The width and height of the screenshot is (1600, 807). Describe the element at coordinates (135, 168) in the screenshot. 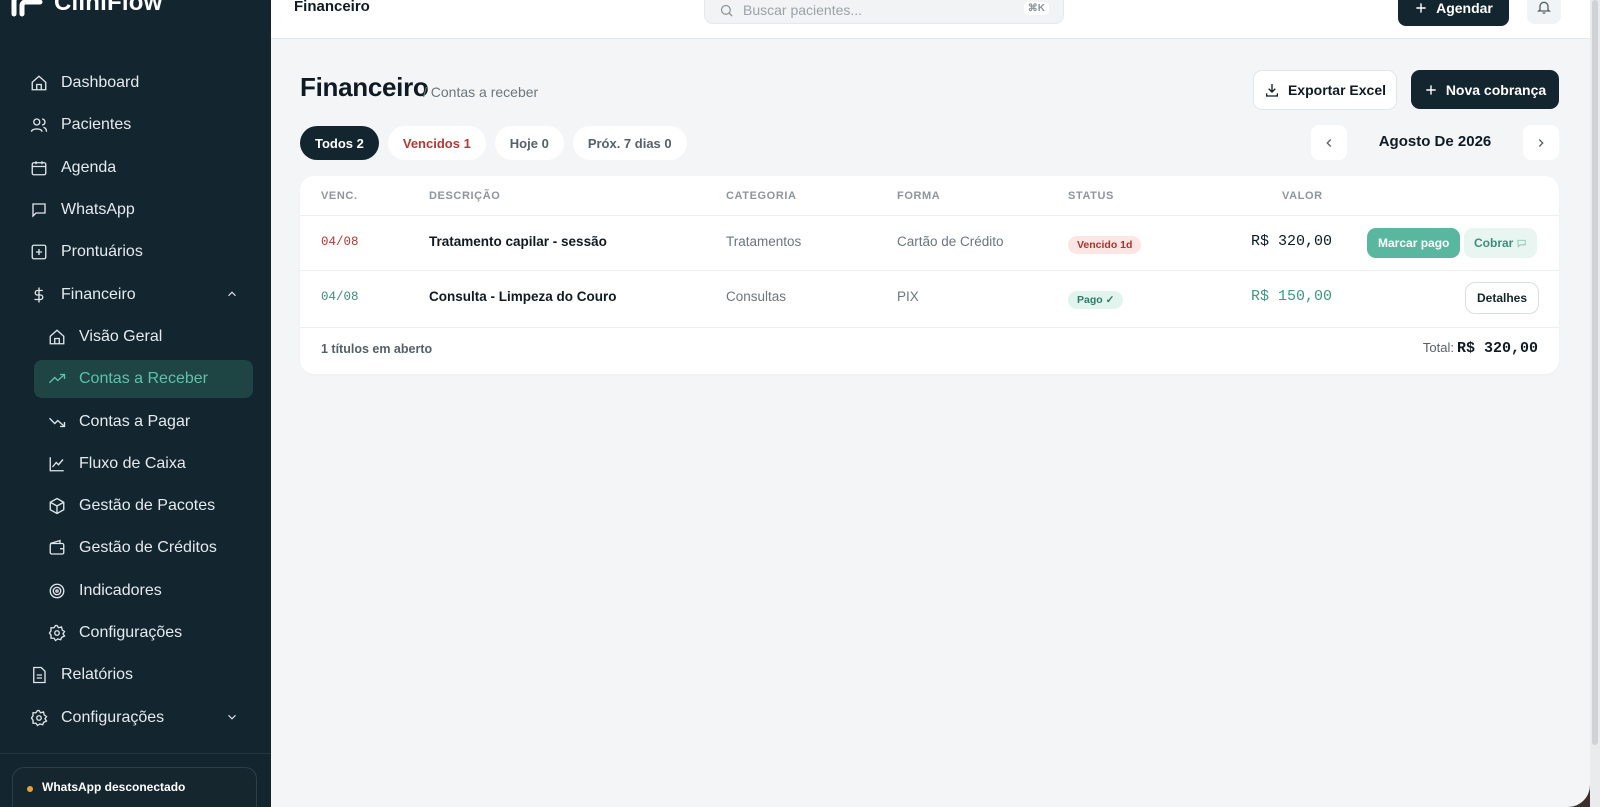

I see `sidebar-item-agenda: Agenda` at that location.